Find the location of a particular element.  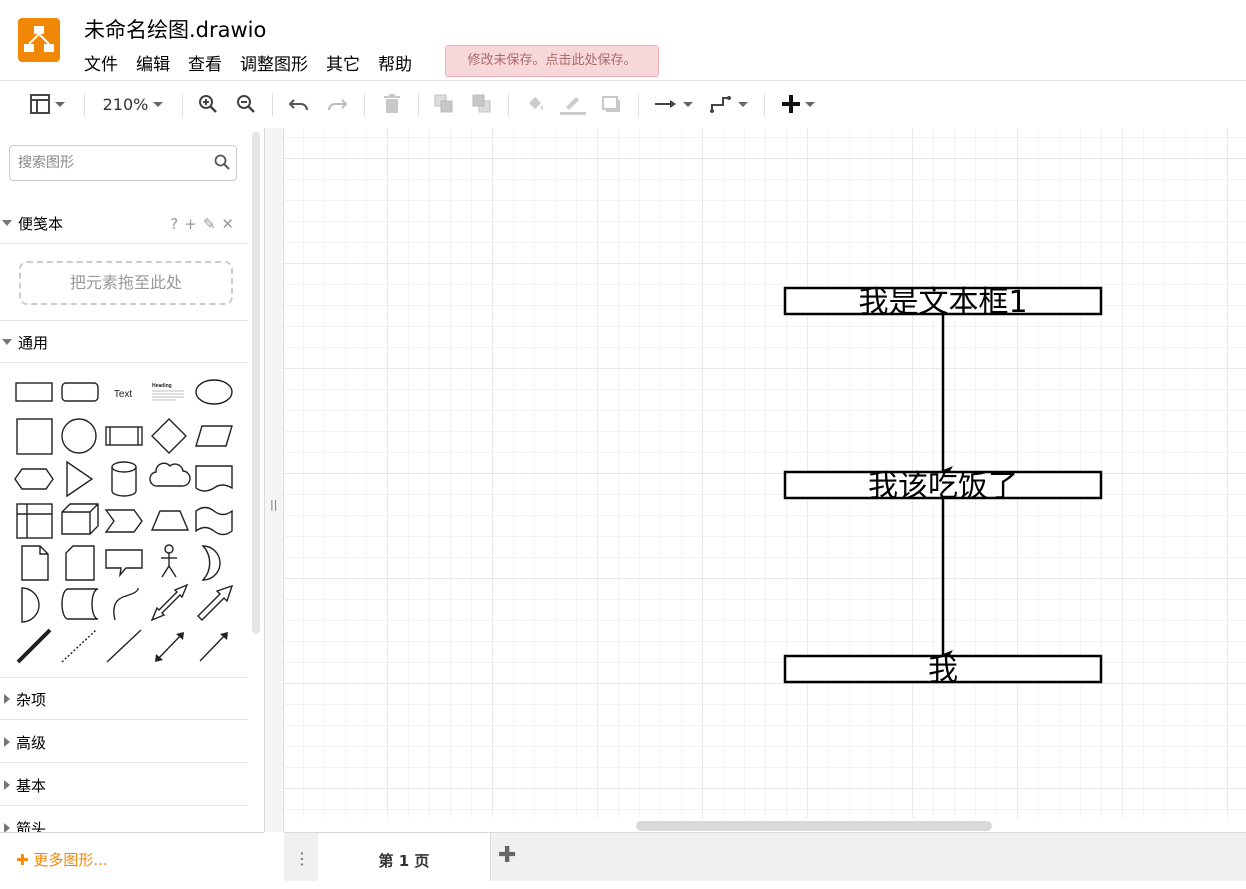

zoom-in-button is located at coordinates (208, 104).